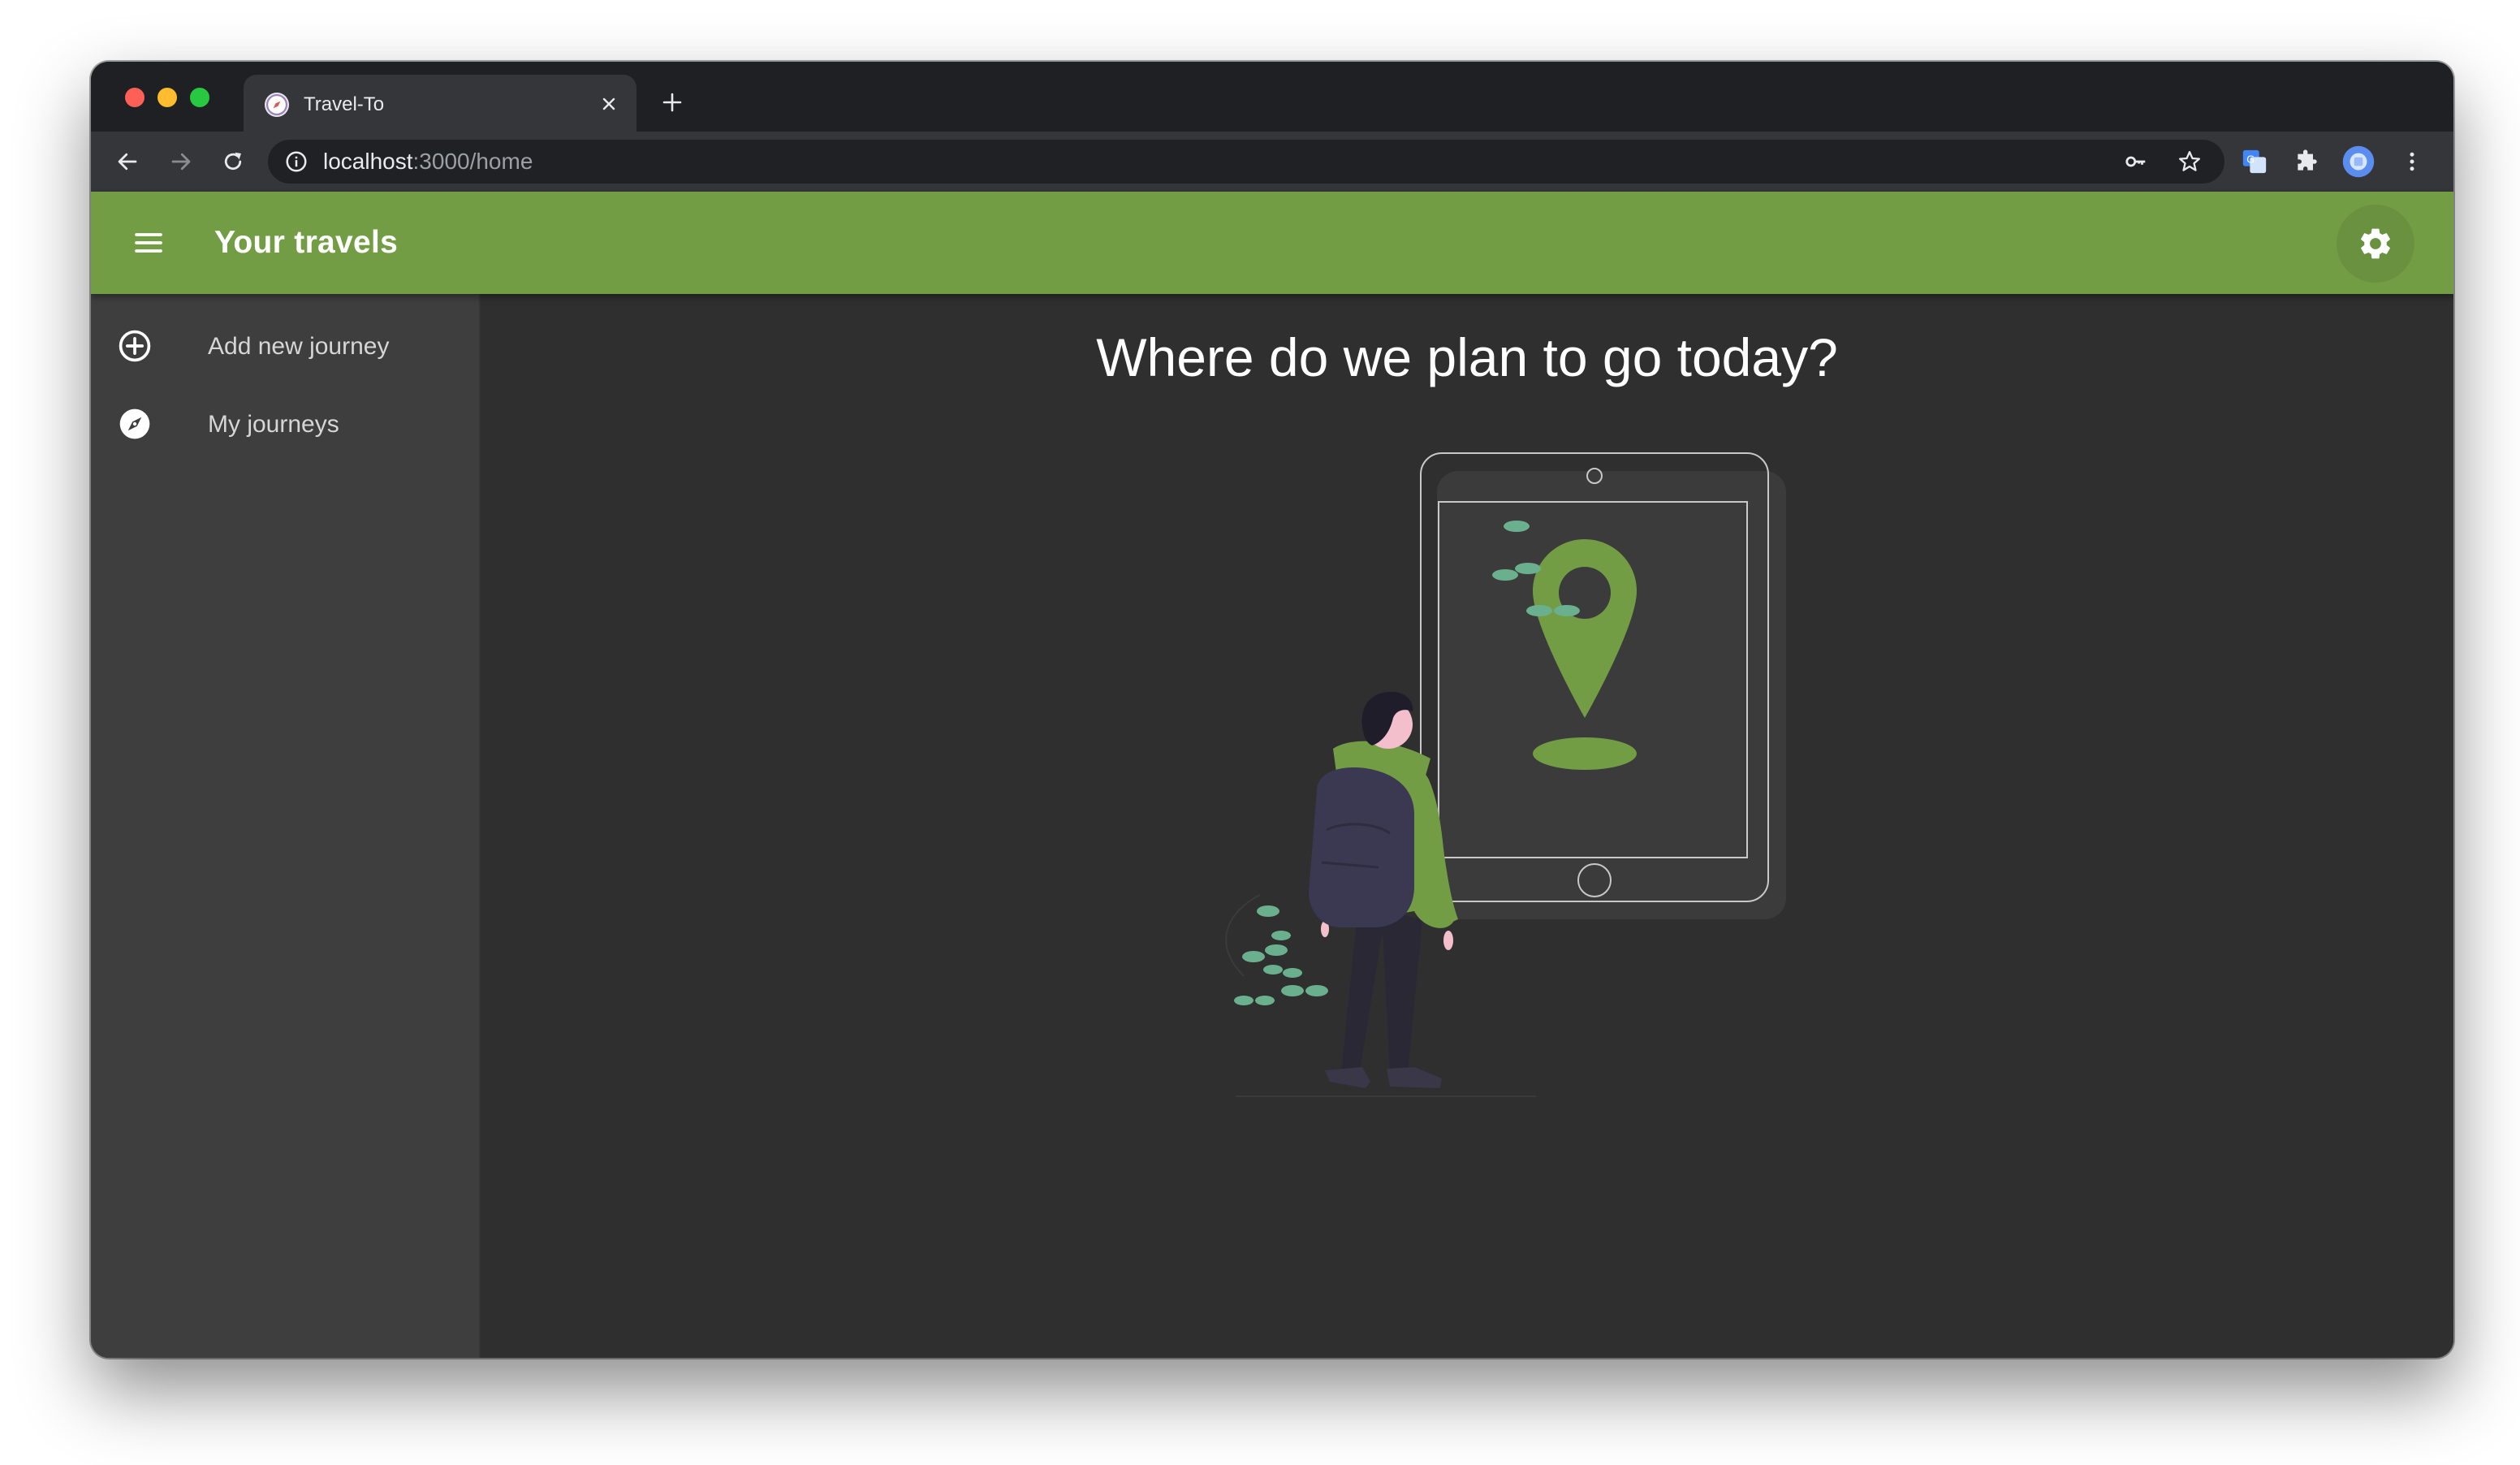  Describe the element at coordinates (2136, 161) in the screenshot. I see `key-icon` at that location.